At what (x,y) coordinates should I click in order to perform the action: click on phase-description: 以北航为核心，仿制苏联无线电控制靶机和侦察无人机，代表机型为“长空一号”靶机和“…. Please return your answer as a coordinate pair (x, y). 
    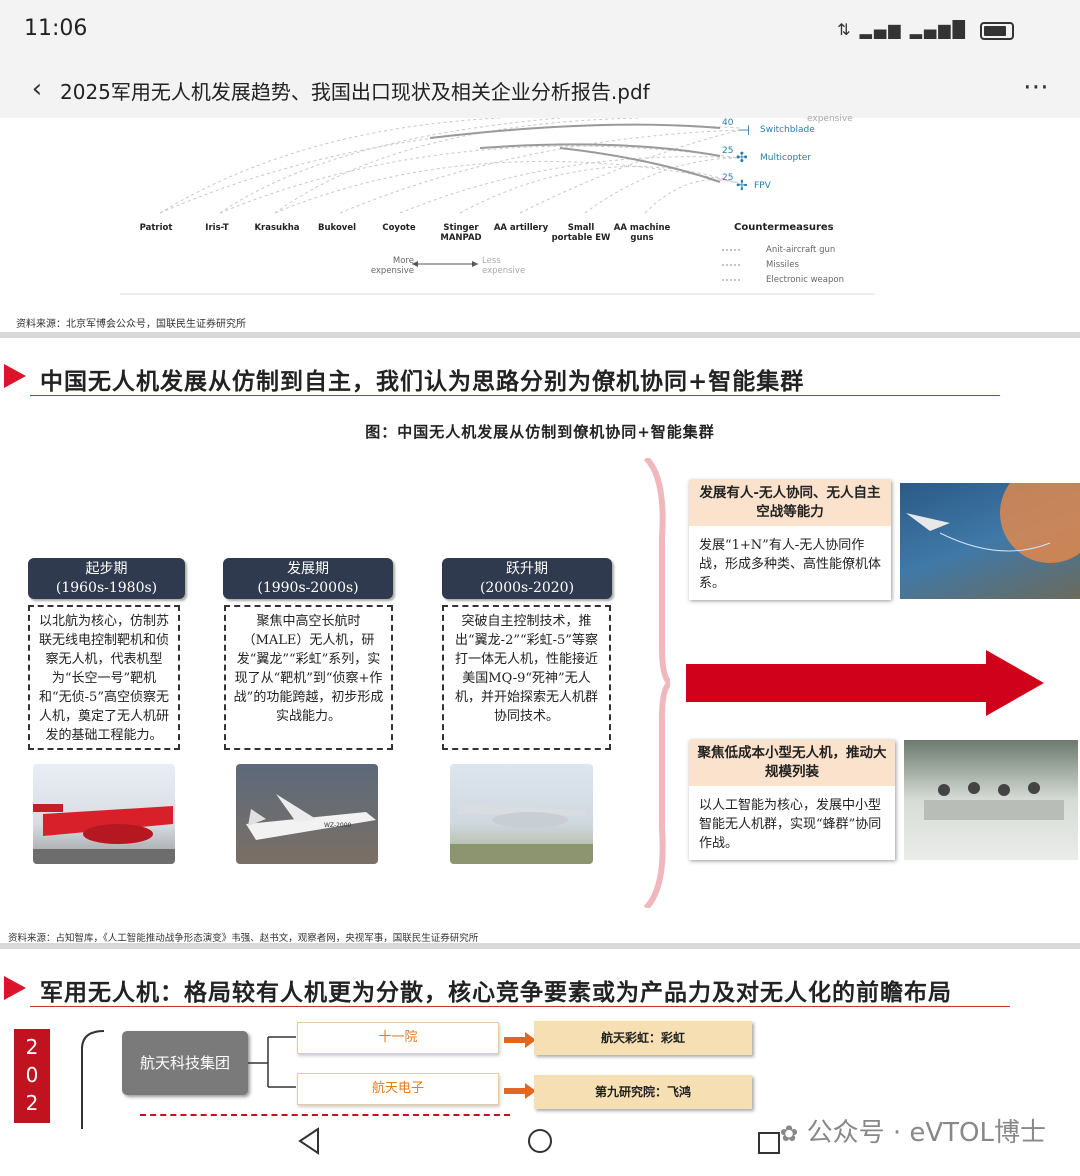
    Looking at the image, I should click on (104, 677).